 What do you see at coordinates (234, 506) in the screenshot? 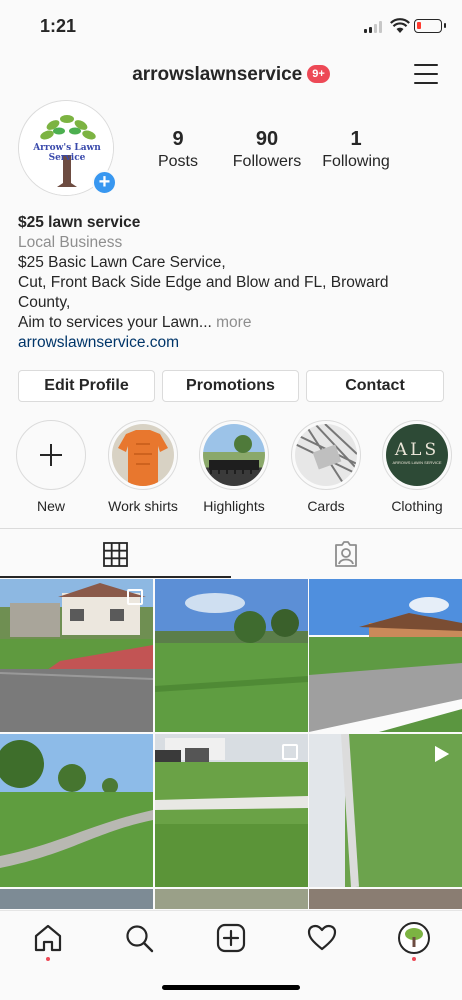
I see `highlight-label: Highlights` at bounding box center [234, 506].